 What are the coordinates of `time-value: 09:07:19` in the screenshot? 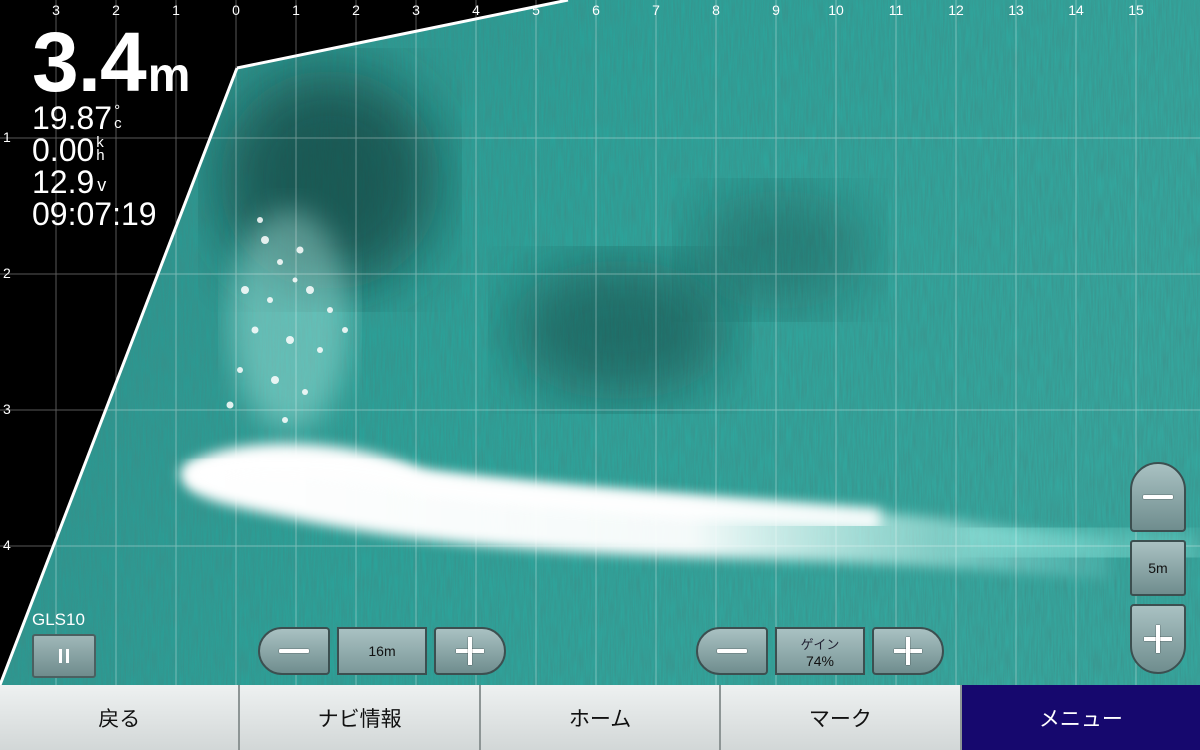 It's located at (94, 214).